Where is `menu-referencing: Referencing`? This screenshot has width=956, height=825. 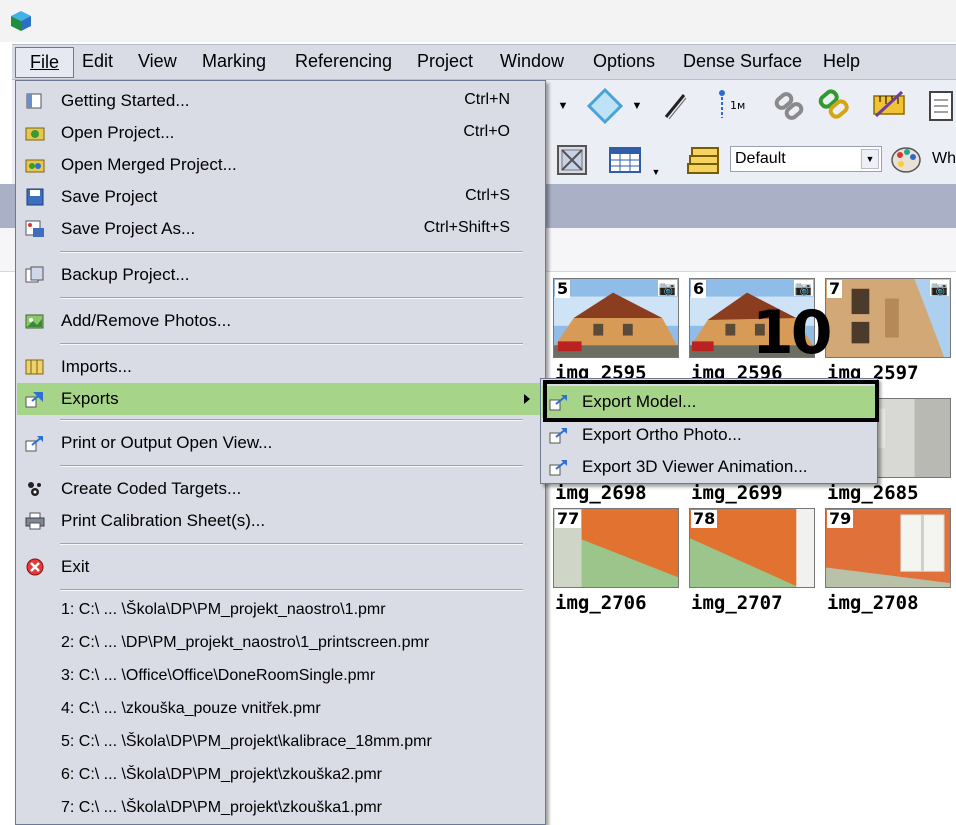
menu-referencing: Referencing is located at coordinates (343, 61).